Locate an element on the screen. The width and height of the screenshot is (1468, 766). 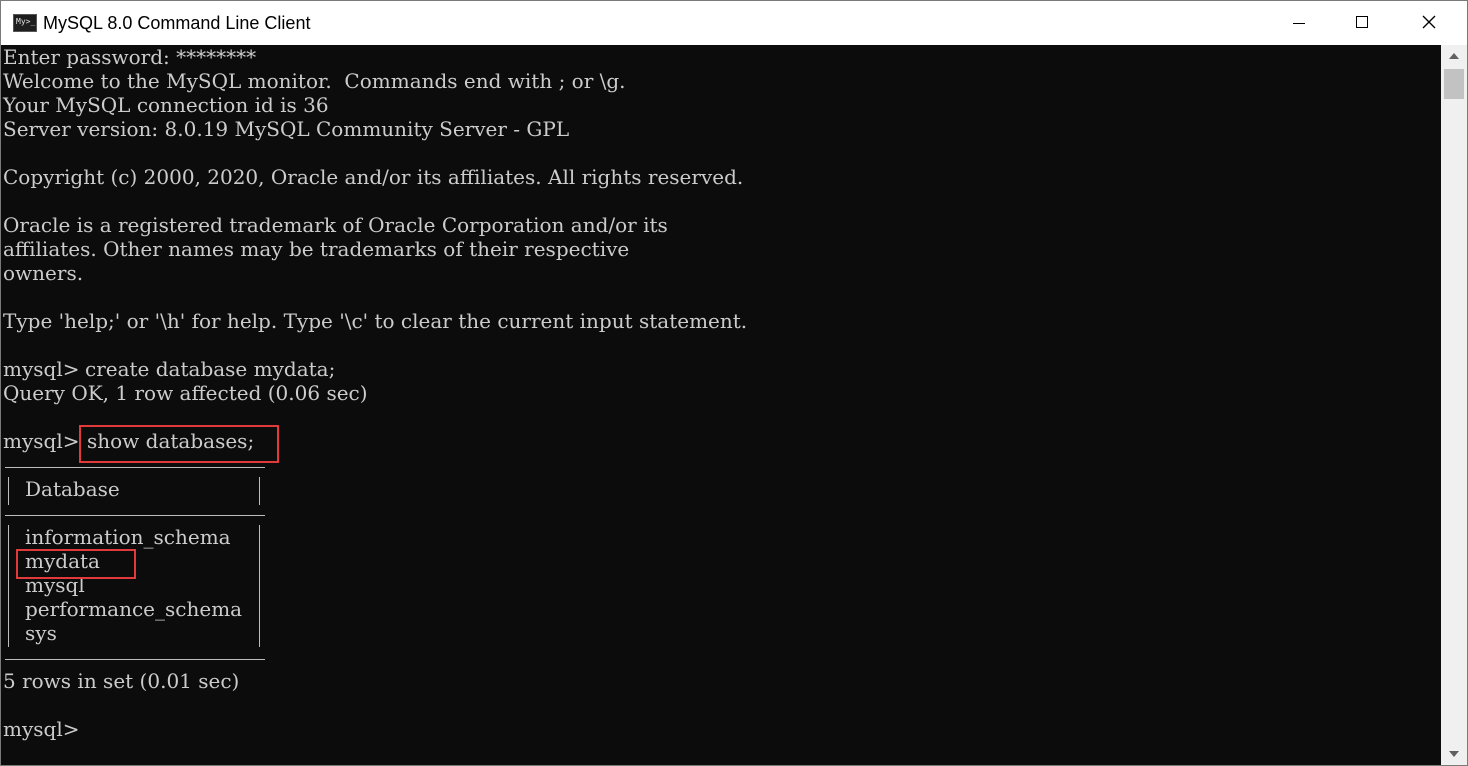
minimize-button is located at coordinates (1299, 23).